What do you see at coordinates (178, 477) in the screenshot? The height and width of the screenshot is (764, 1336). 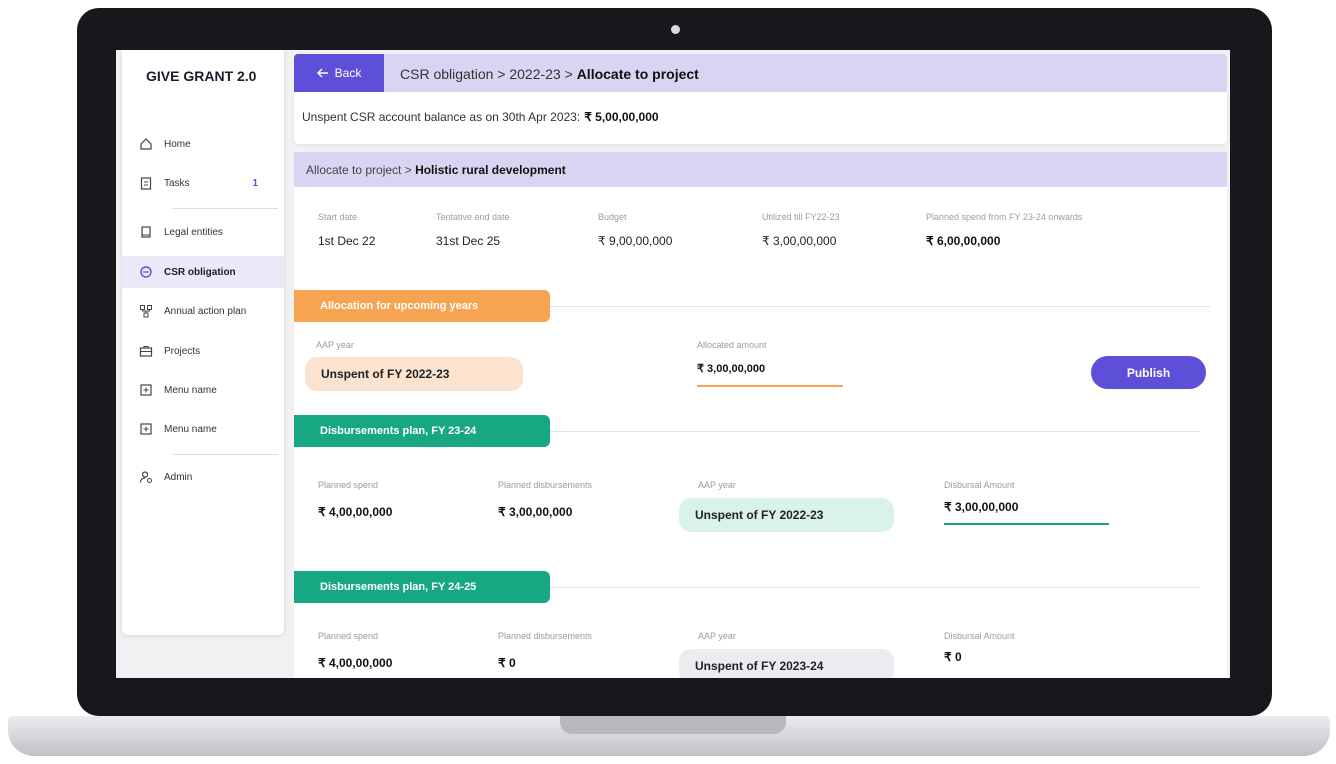 I see `sidebar-item-label: Admin` at bounding box center [178, 477].